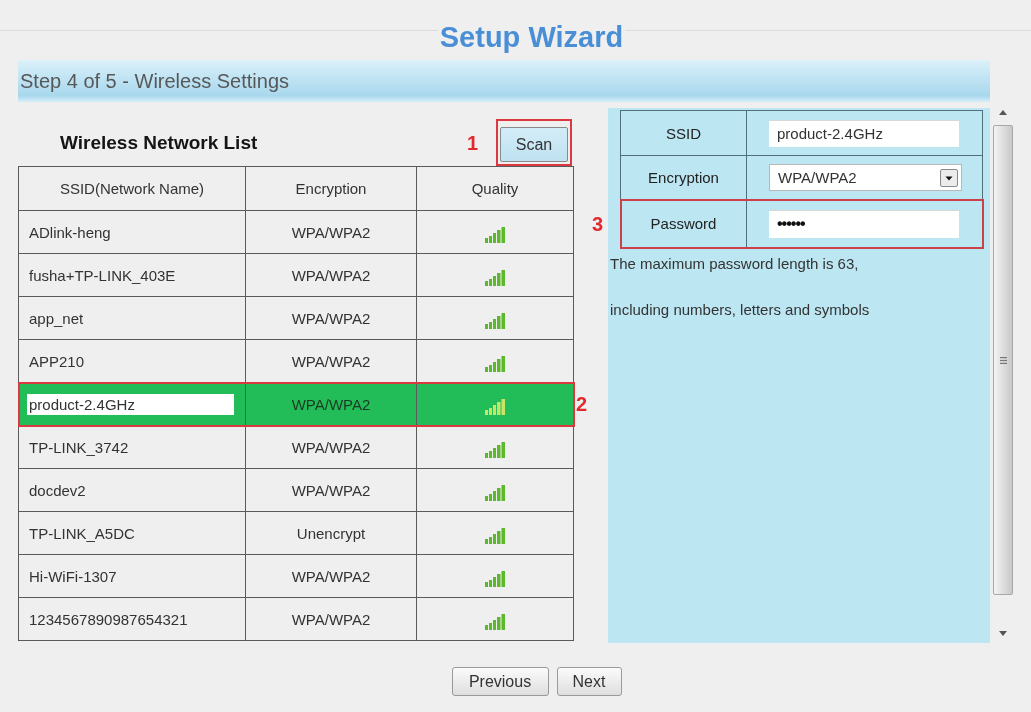 This screenshot has height=712, width=1031. Describe the element at coordinates (589, 681) in the screenshot. I see `next-button: Next` at that location.